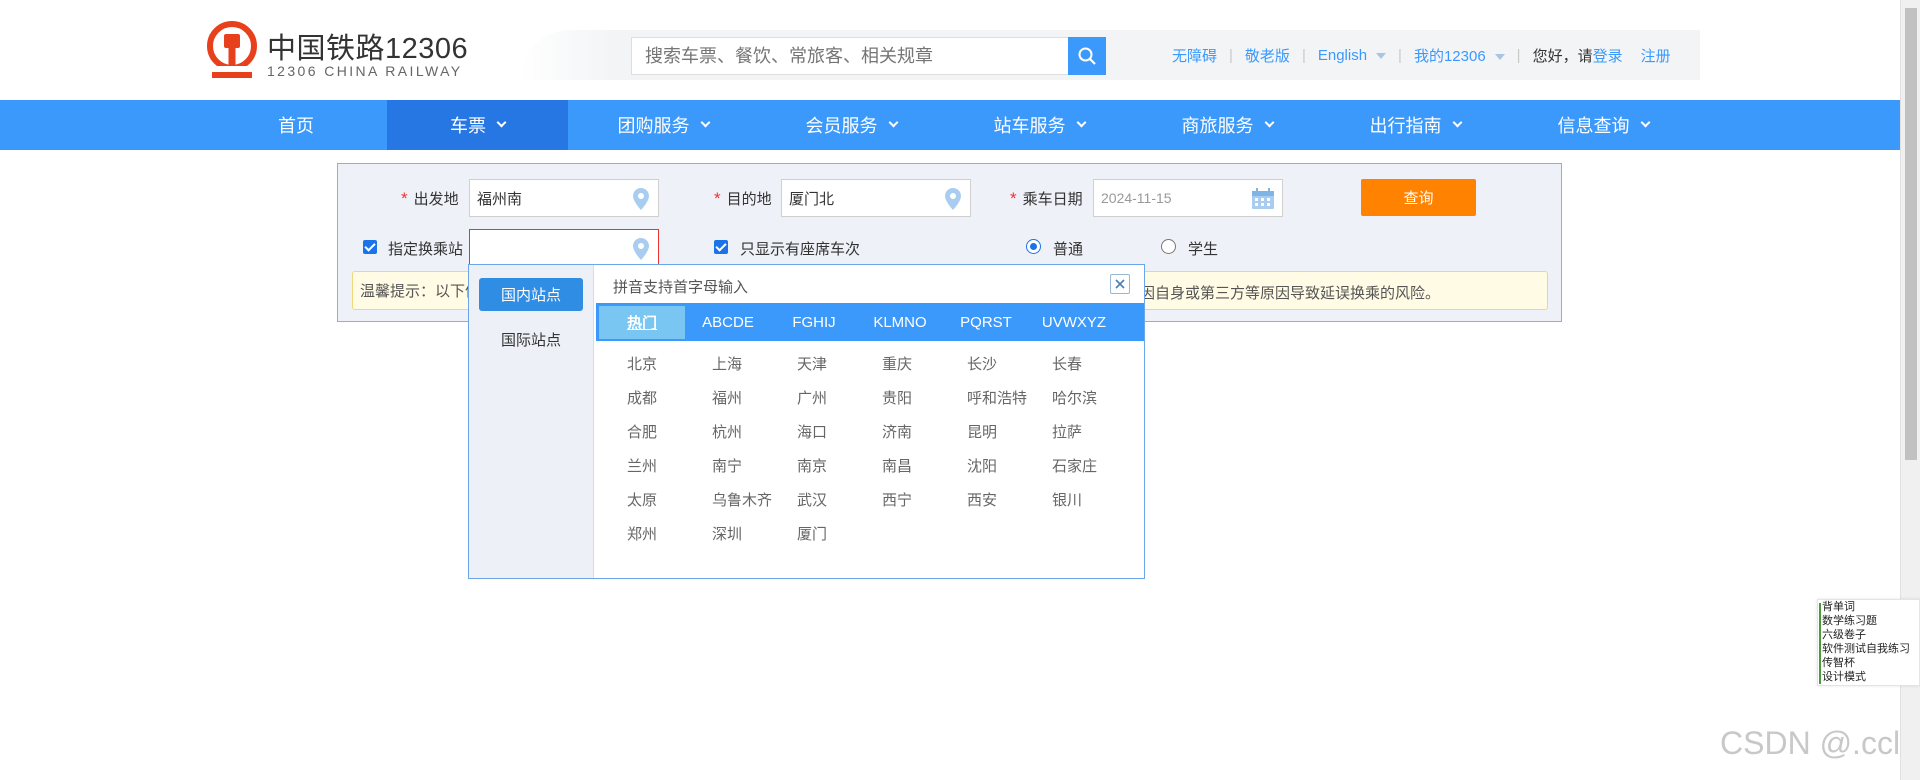 Image resolution: width=1920 pixels, height=780 pixels. What do you see at coordinates (370, 247) in the screenshot?
I see `transfer-checkbox` at bounding box center [370, 247].